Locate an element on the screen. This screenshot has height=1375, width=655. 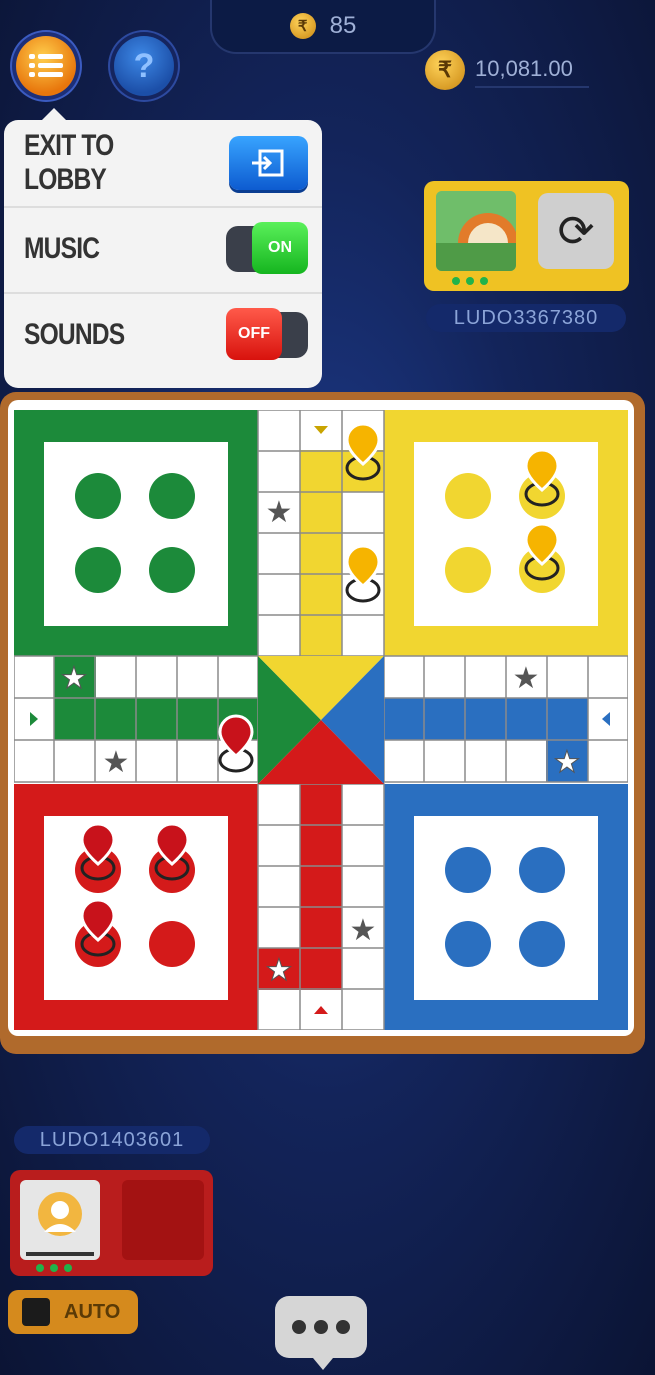
music-toggle: ON is located at coordinates (267, 248).